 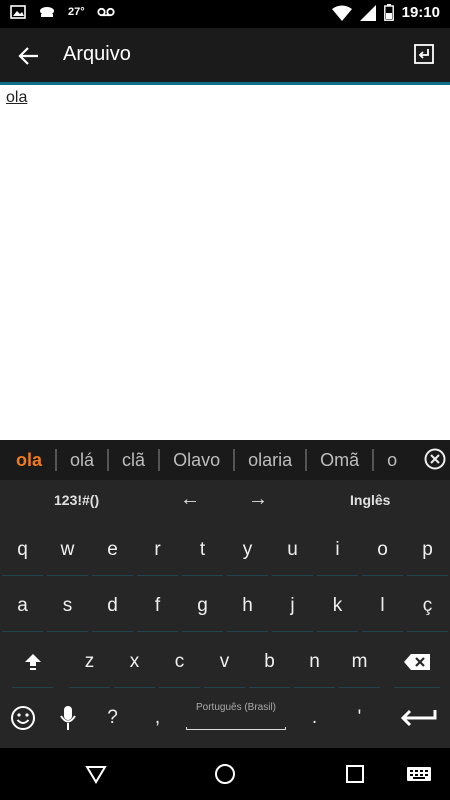 What do you see at coordinates (89, 662) in the screenshot?
I see `key-z: z` at bounding box center [89, 662].